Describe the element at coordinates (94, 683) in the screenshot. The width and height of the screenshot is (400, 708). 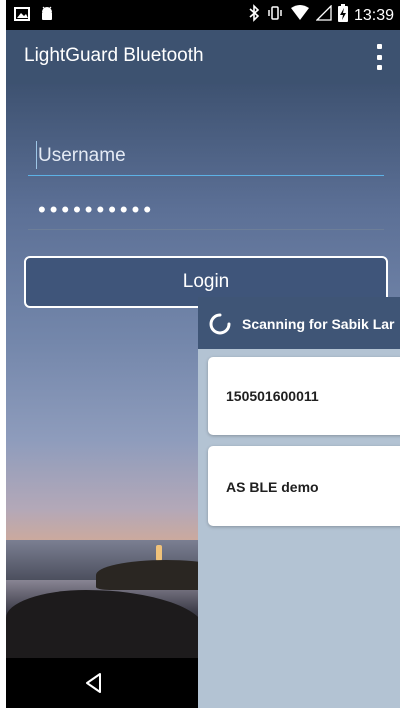
I see `back-triangle-icon` at that location.